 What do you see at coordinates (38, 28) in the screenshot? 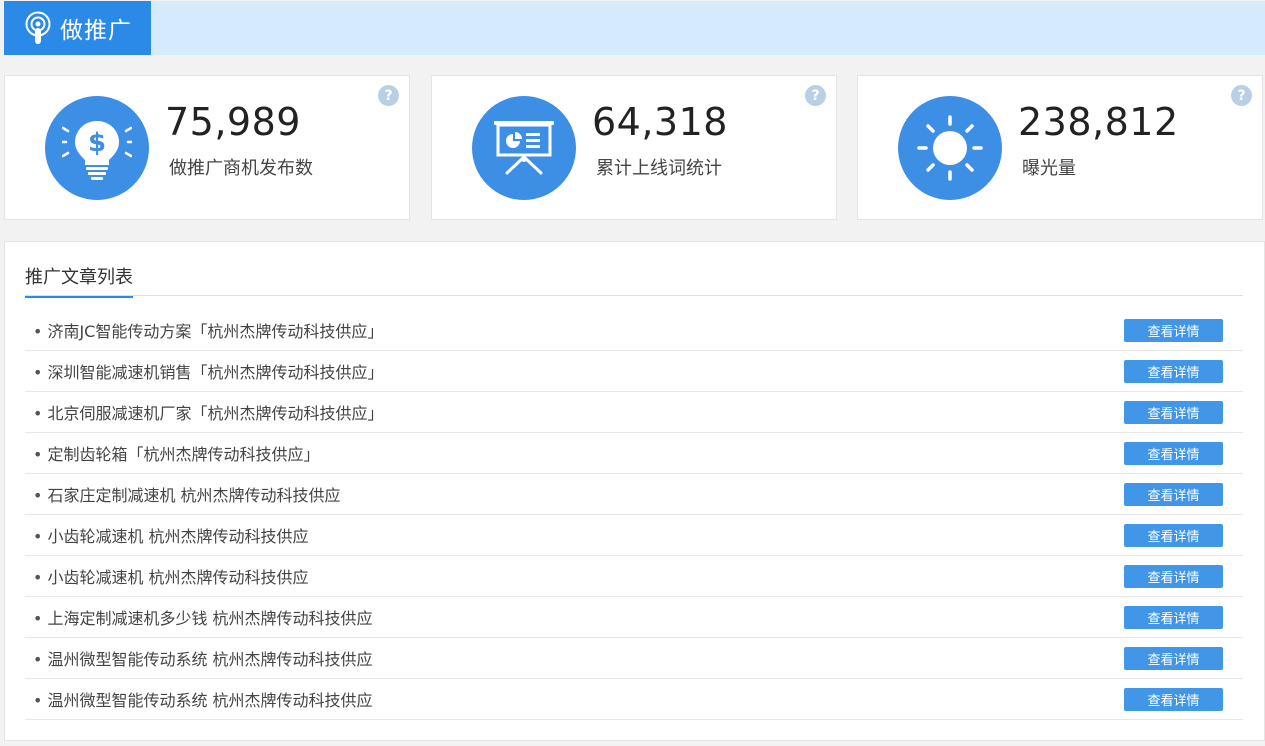
I see `podcast-icon` at bounding box center [38, 28].